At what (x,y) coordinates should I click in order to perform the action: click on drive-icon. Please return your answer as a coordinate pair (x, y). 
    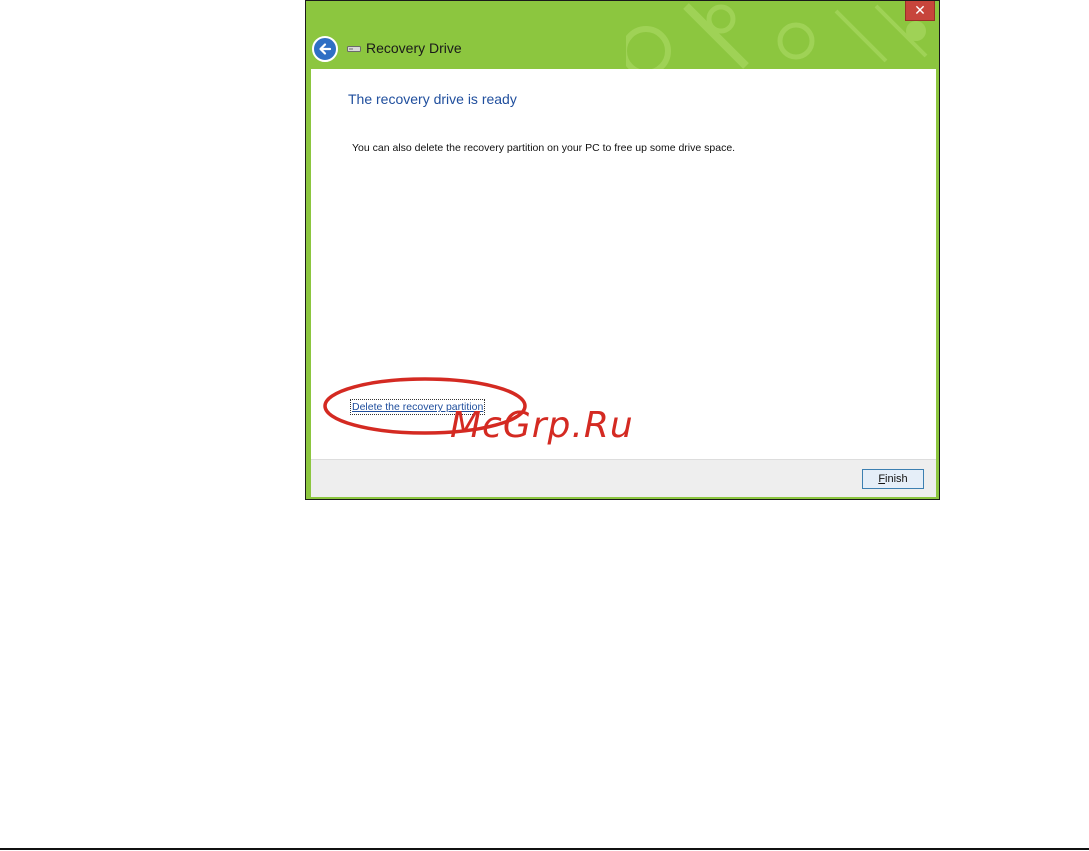
    Looking at the image, I should click on (354, 49).